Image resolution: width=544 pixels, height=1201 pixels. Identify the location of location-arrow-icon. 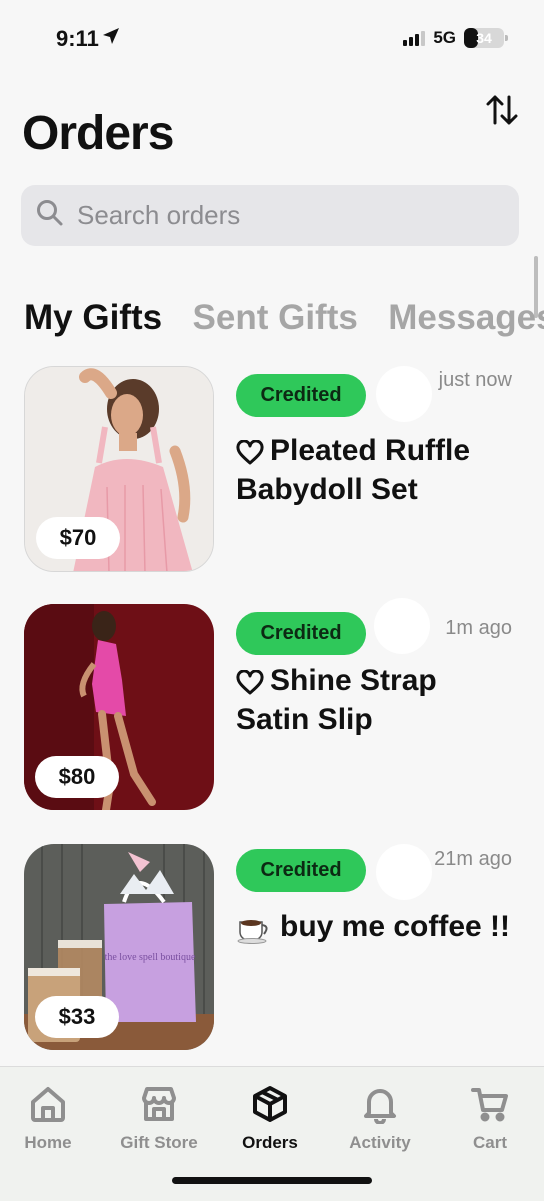
(111, 39).